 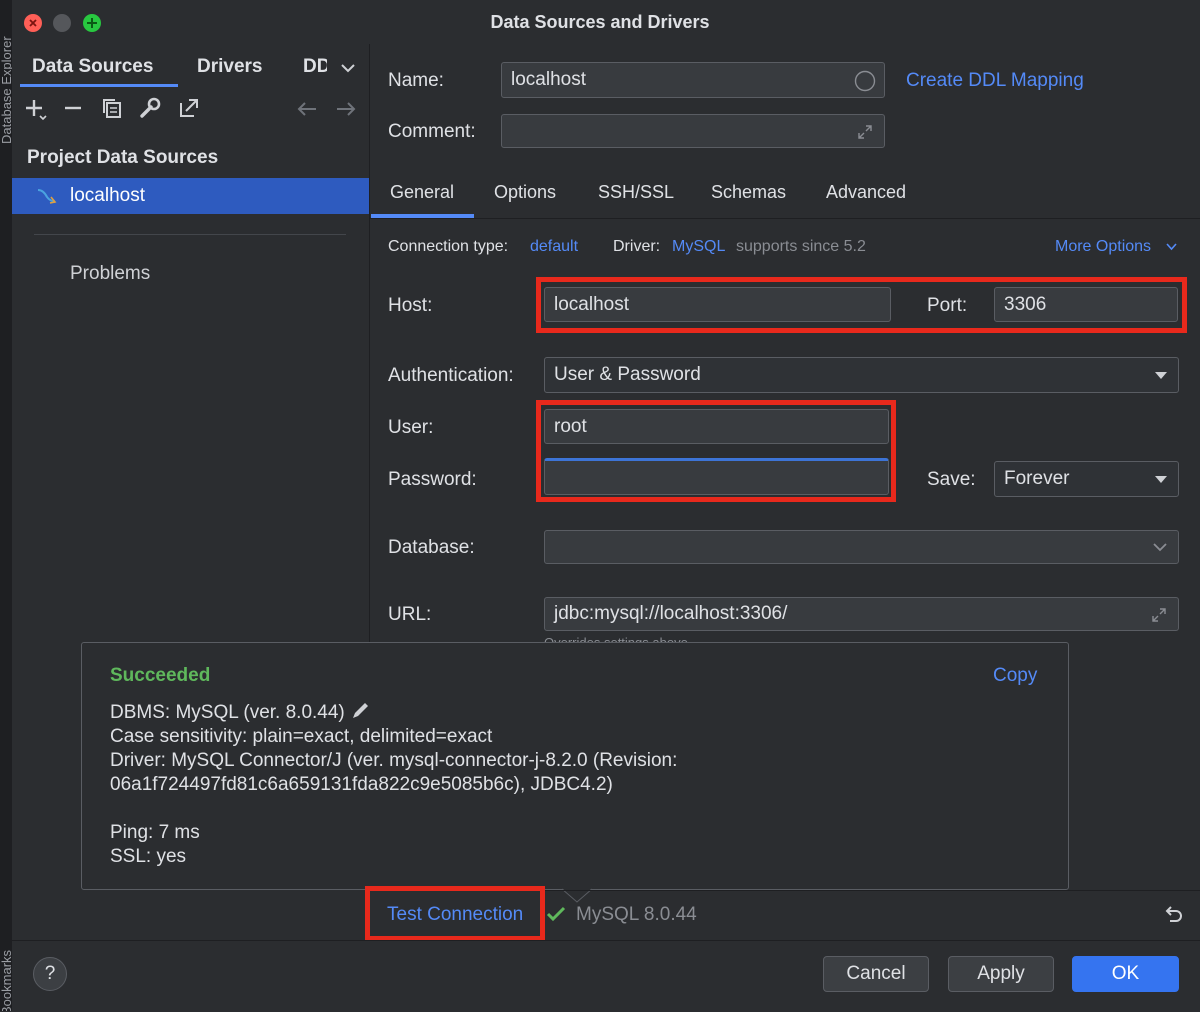 What do you see at coordinates (6, 505) in the screenshot?
I see `side-strip: Database Explorer Bookmarks` at bounding box center [6, 505].